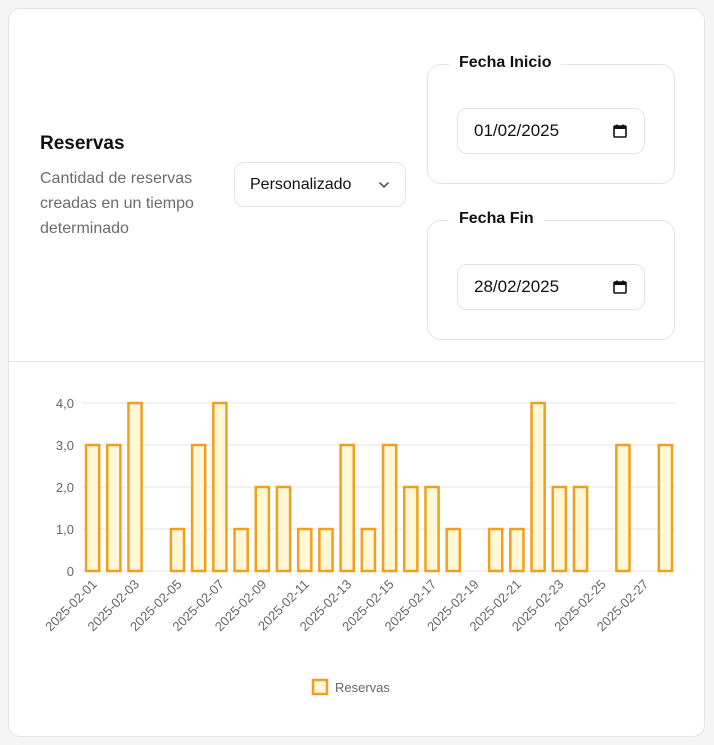 The width and height of the screenshot is (714, 745). I want to click on chart-legend: Reservas, so click(350, 687).